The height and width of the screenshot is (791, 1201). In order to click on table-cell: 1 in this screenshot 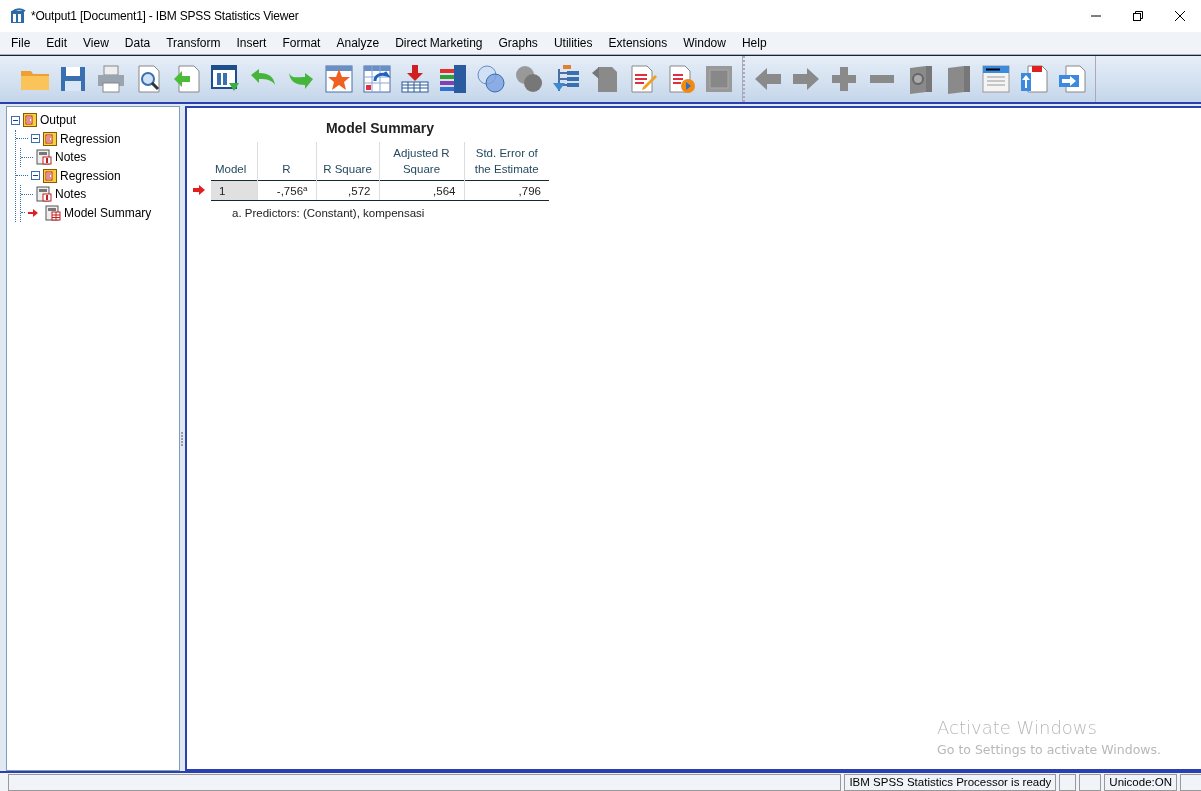, I will do `click(234, 190)`.